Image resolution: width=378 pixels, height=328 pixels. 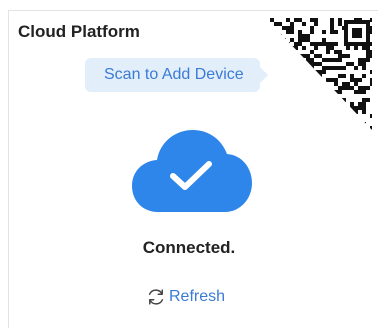 I want to click on panel-title: Cloud Platform, so click(x=79, y=31).